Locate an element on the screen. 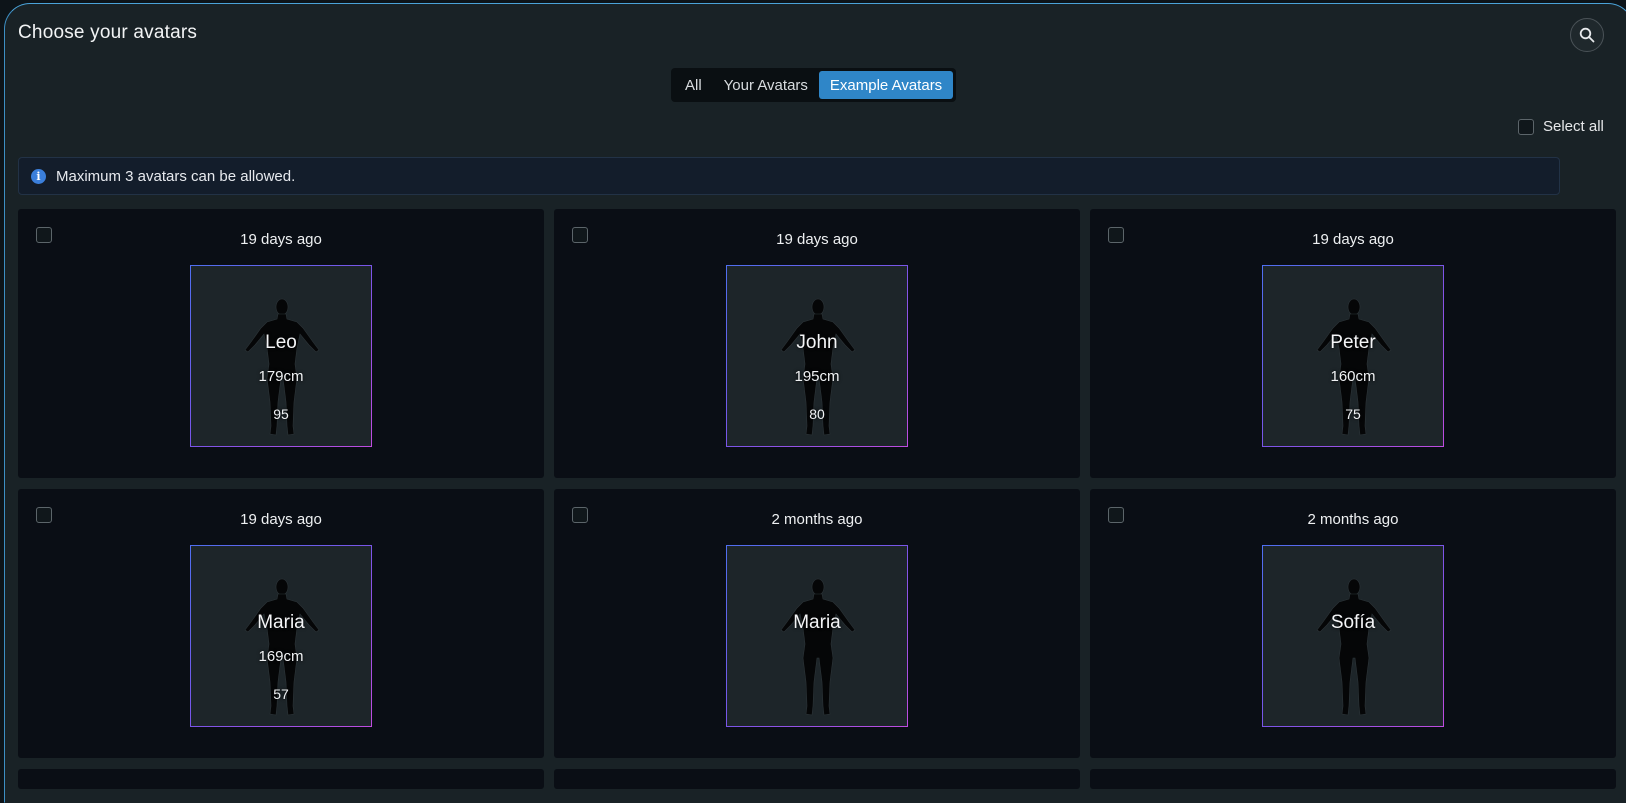 Image resolution: width=1626 pixels, height=803 pixels. tab-example-avatars: Example Avatars is located at coordinates (886, 85).